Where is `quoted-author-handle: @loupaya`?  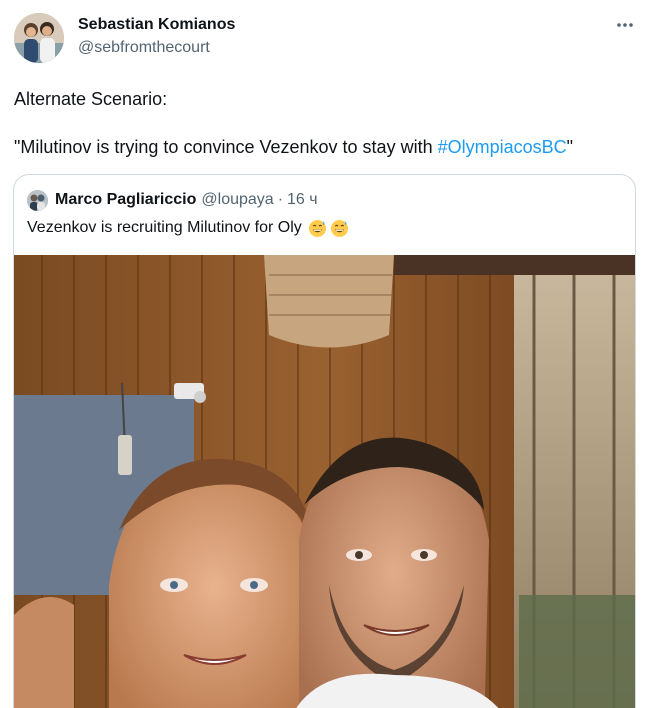
quoted-author-handle: @loupaya is located at coordinates (237, 200).